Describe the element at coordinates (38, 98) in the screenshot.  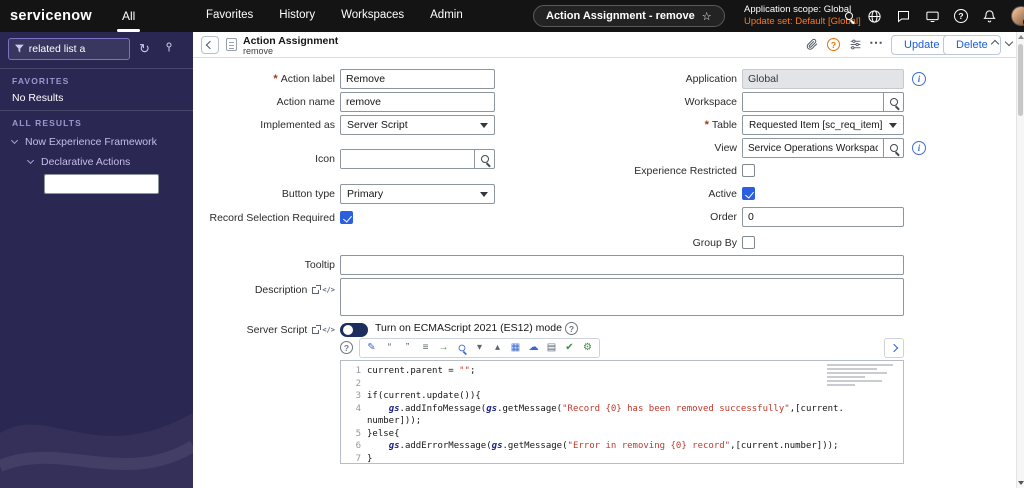
I see `favorites-empty-text: No Results` at that location.